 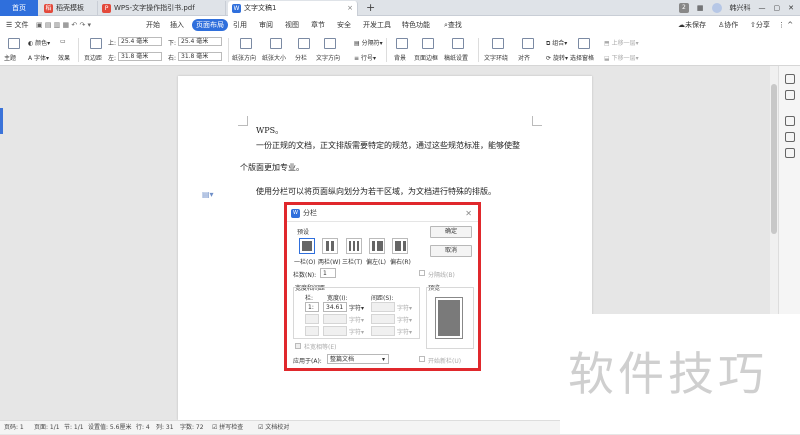 What do you see at coordinates (426, 57) in the screenshot?
I see `page-border-button: 页面边框` at bounding box center [426, 57].